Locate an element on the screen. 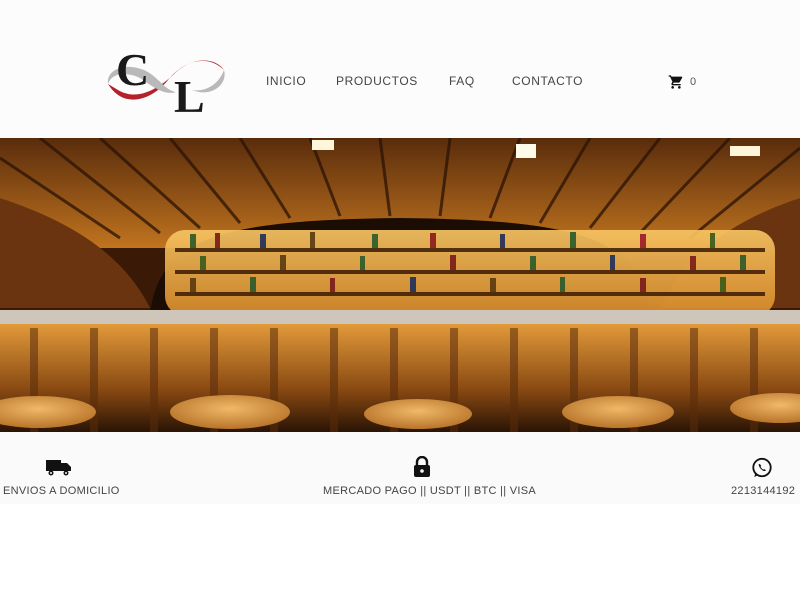 This screenshot has width=800, height=600. brand-logo: C L is located at coordinates (166, 81).